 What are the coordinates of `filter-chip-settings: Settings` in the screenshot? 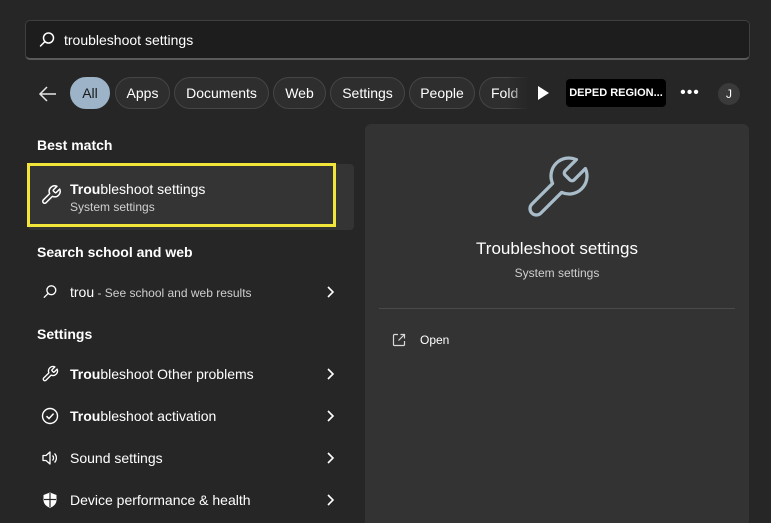 It's located at (367, 93).